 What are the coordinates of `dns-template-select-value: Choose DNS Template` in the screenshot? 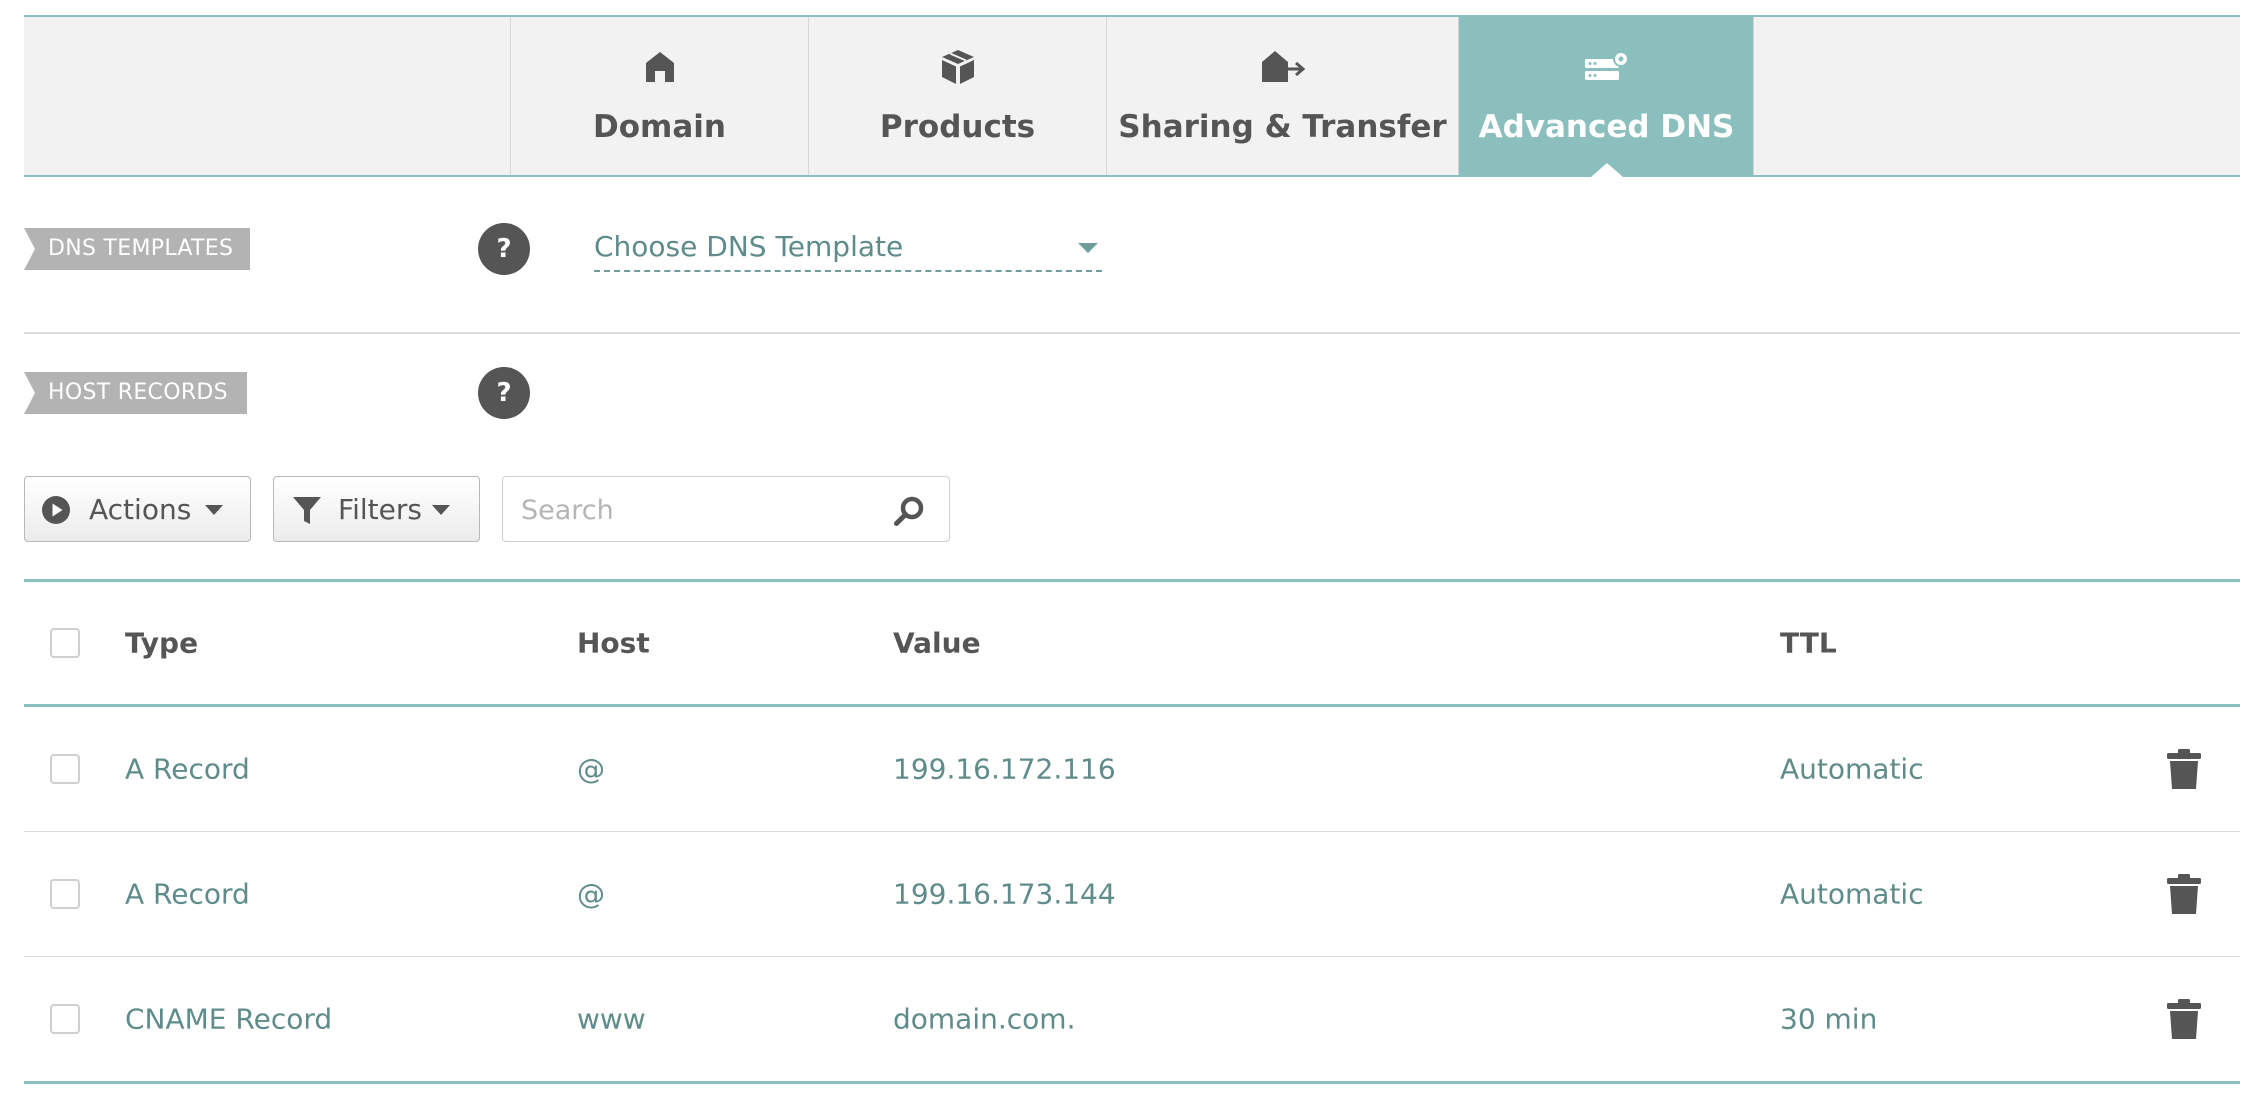 It's located at (749, 246).